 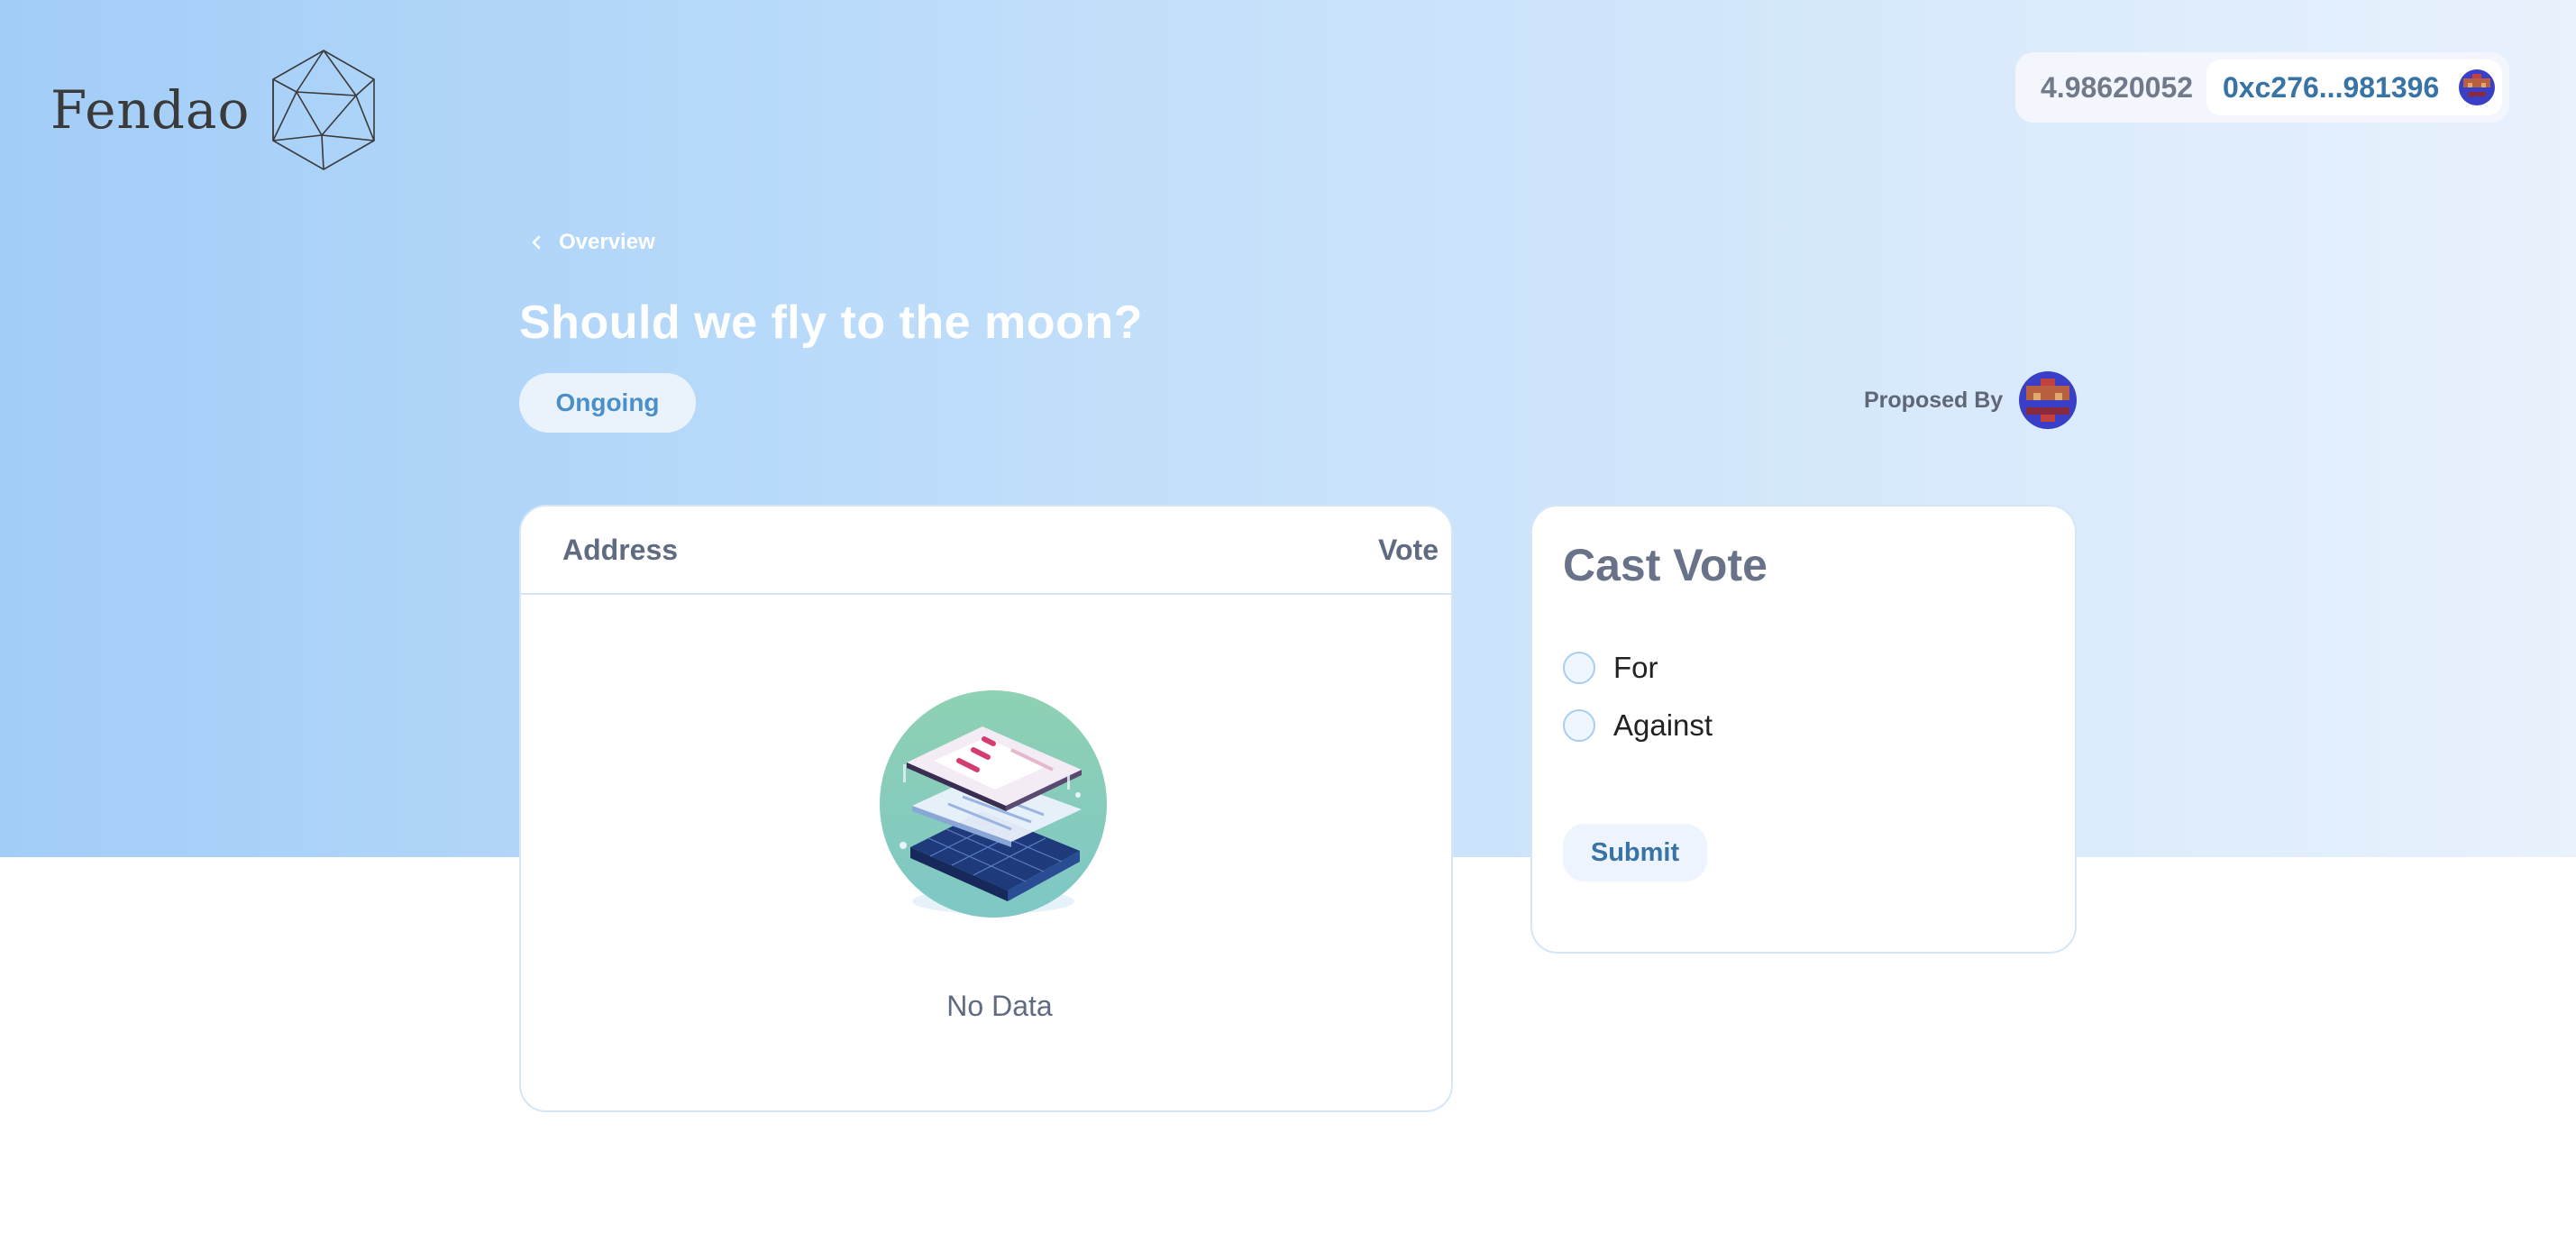 What do you see at coordinates (1408, 550) in the screenshot?
I see `column-header-vote: Vote` at bounding box center [1408, 550].